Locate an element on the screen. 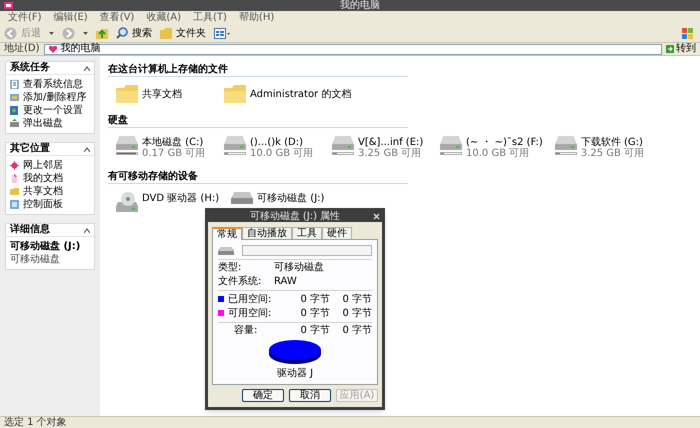  capacity-label: 容量: is located at coordinates (245, 330).